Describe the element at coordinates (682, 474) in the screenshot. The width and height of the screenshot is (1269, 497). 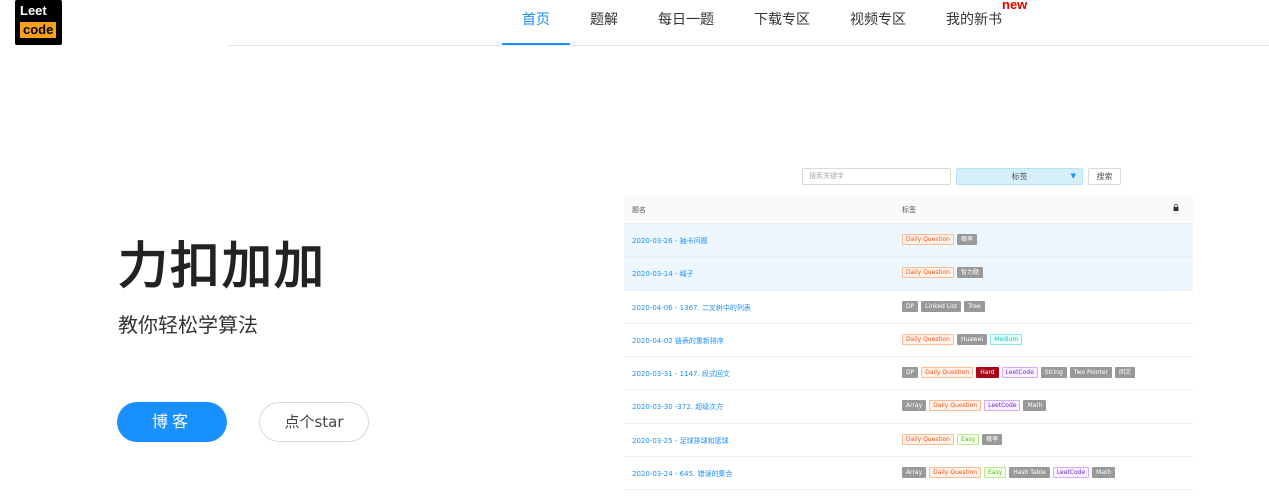
I see `problem-title-link: 2020-03-24 - 645. 错误的集合` at that location.